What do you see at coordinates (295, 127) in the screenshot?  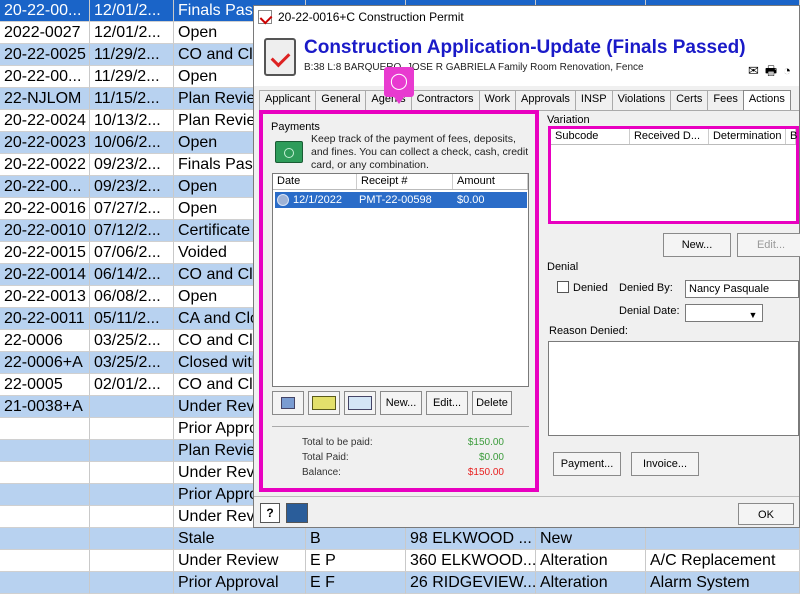 I see `payments-group-label: Payments` at bounding box center [295, 127].